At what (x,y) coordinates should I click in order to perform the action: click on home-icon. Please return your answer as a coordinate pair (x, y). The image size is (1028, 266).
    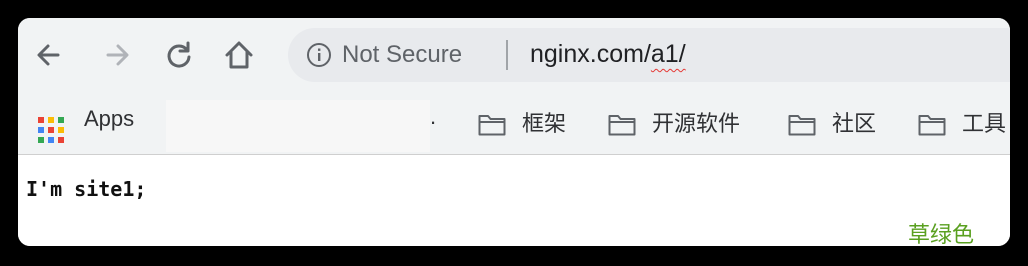
    Looking at the image, I should click on (239, 55).